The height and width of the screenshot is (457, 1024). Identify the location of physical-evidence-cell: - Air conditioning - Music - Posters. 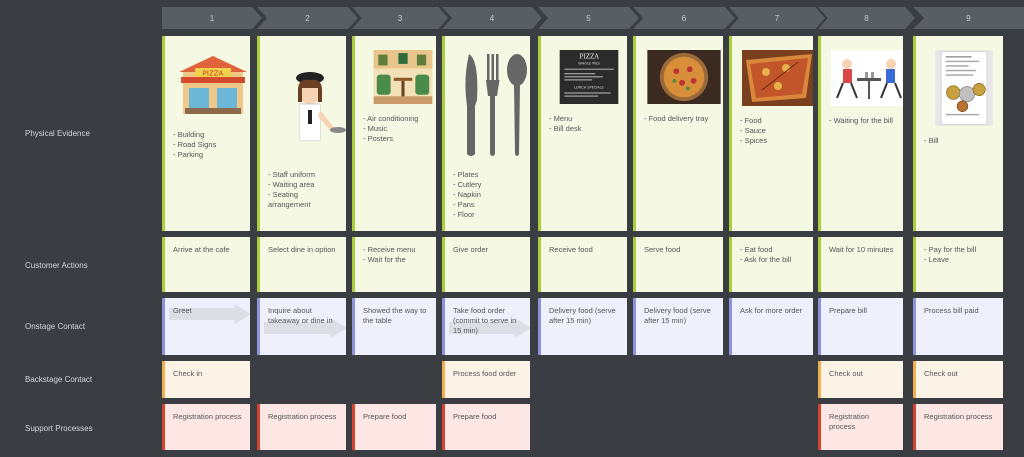
(394, 133).